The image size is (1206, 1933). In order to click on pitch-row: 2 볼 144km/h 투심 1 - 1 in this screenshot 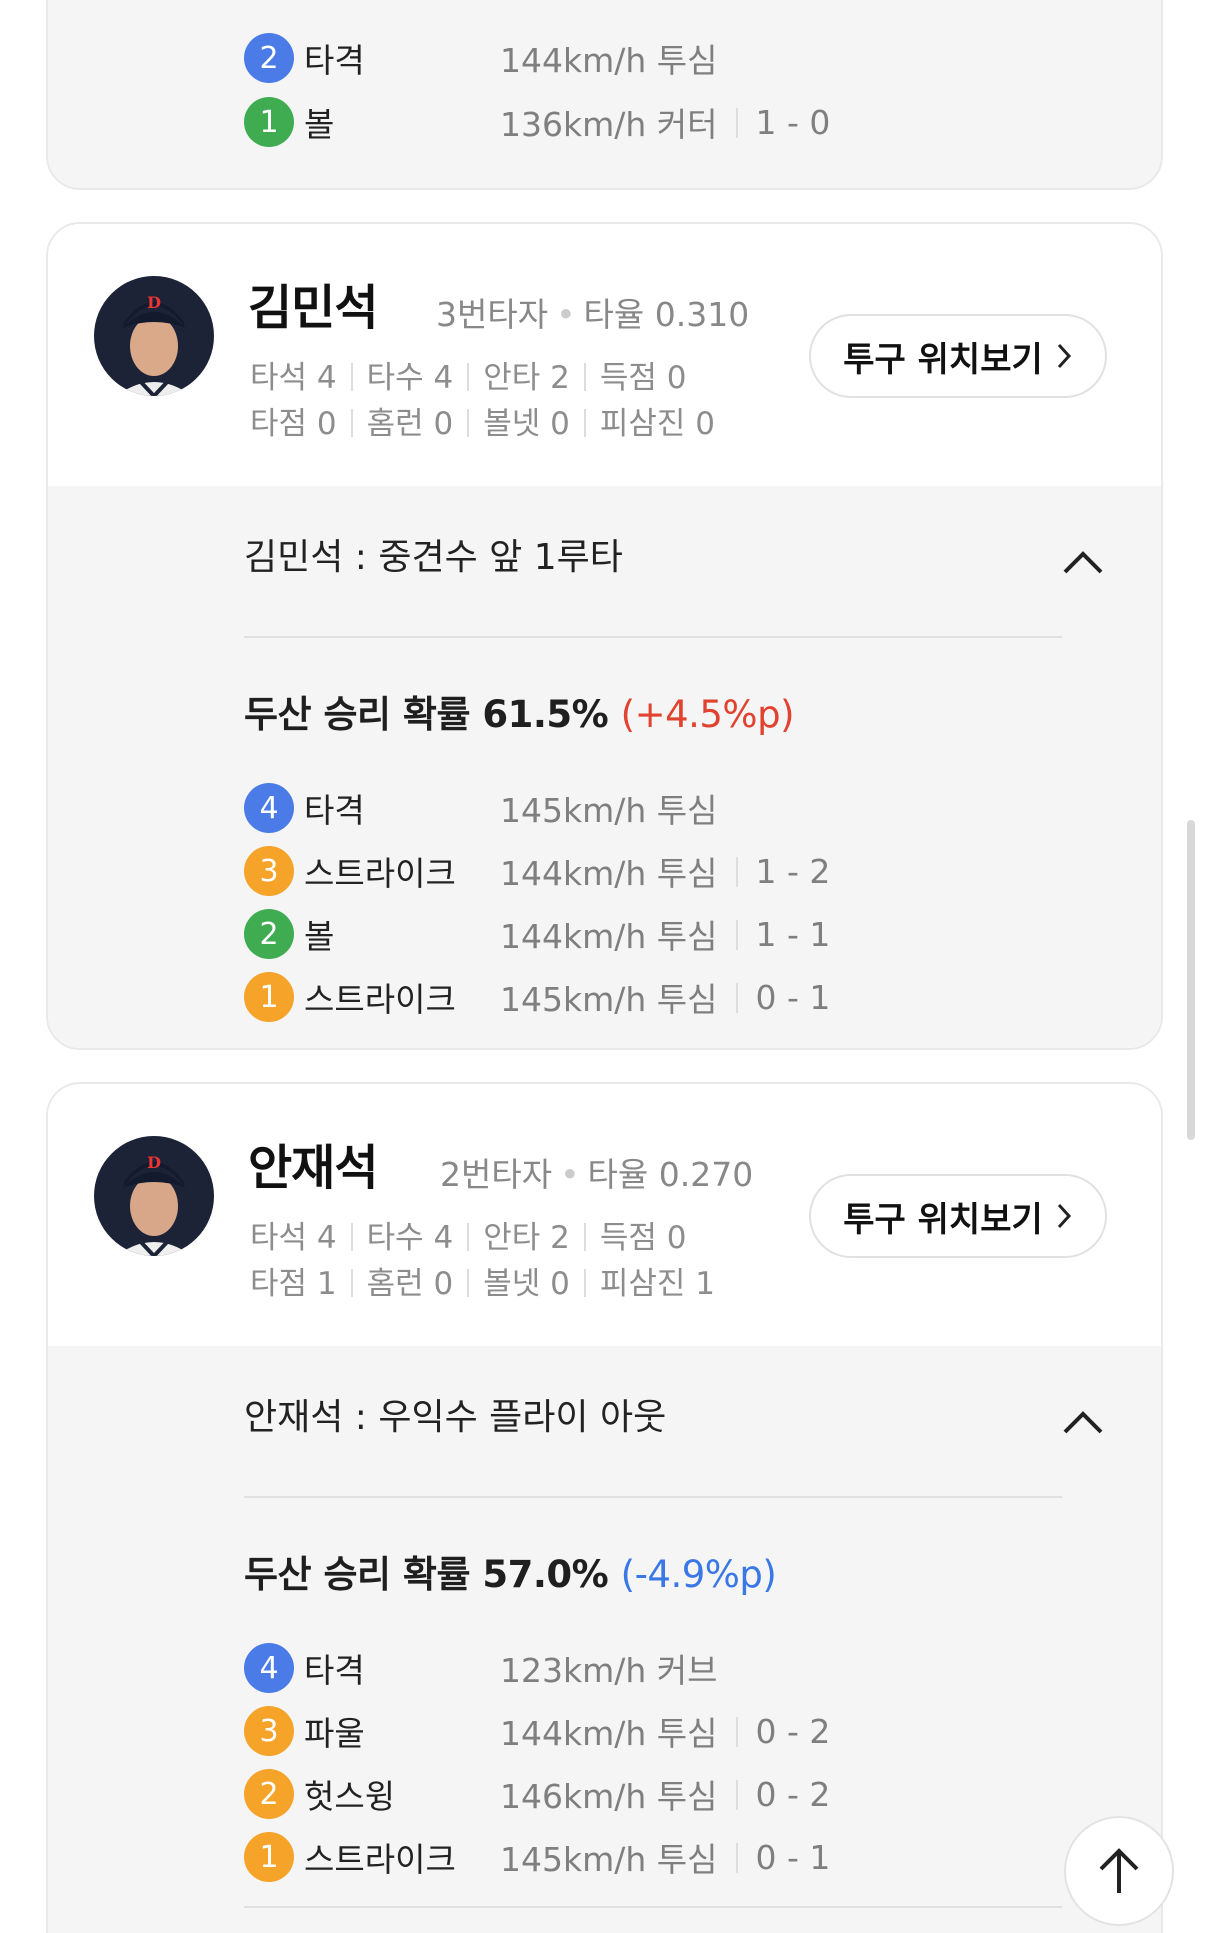, I will do `click(537, 934)`.